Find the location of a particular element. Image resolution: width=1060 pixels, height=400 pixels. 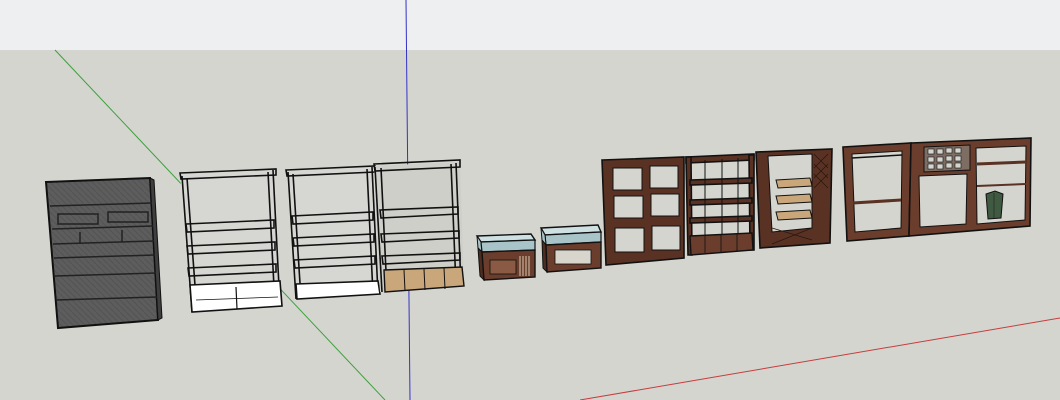

wood-shelf-with-drawers-model is located at coordinates (720, 204).